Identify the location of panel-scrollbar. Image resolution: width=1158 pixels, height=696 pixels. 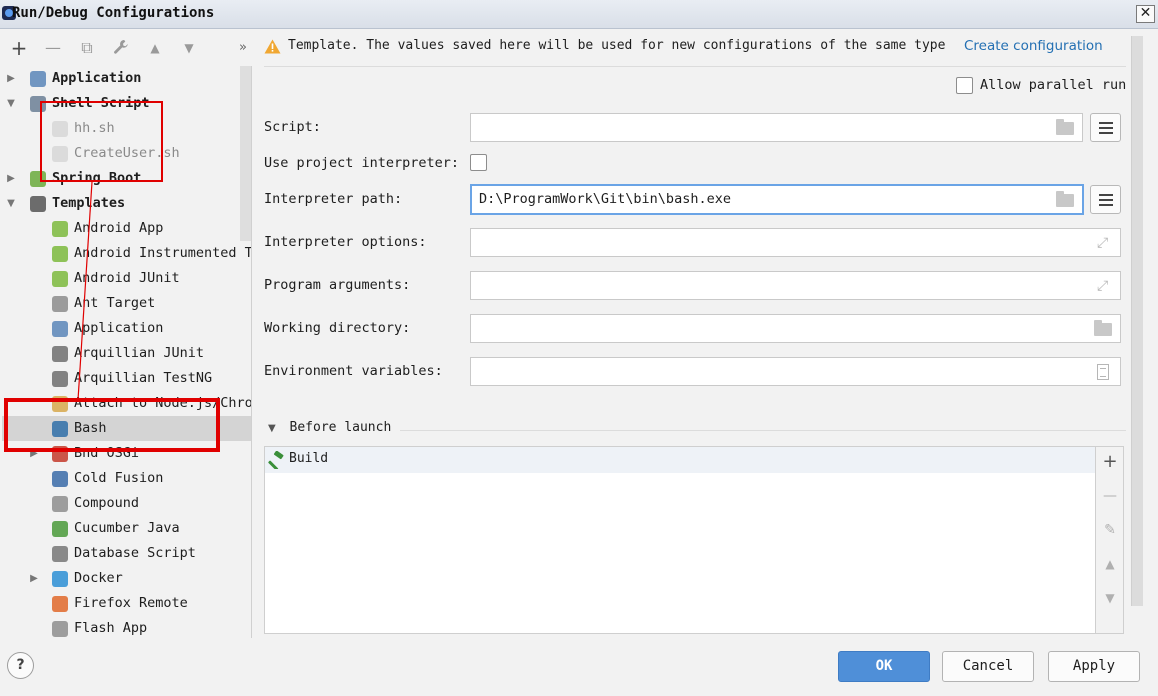
(1137, 321).